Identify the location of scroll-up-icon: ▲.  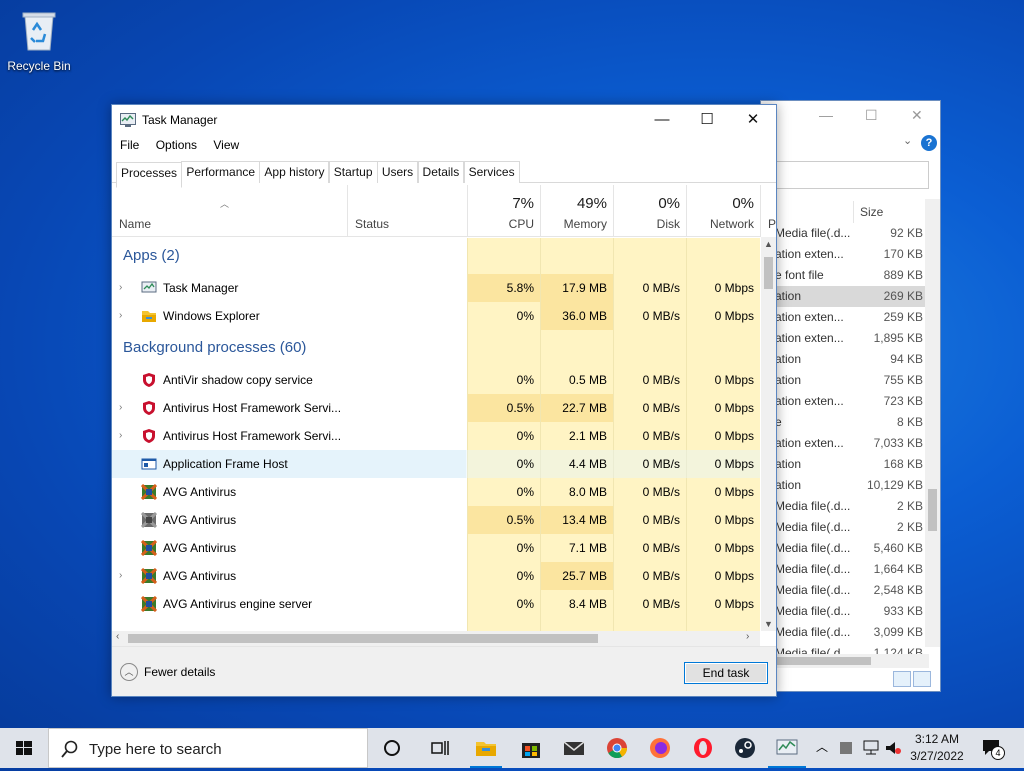
(768, 244).